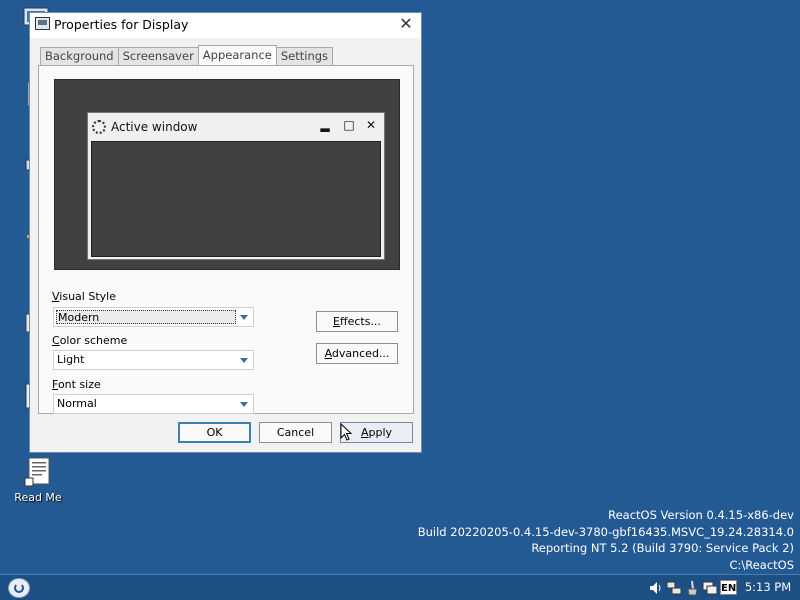  What do you see at coordinates (728, 587) in the screenshot?
I see `language-indicator: EN` at bounding box center [728, 587].